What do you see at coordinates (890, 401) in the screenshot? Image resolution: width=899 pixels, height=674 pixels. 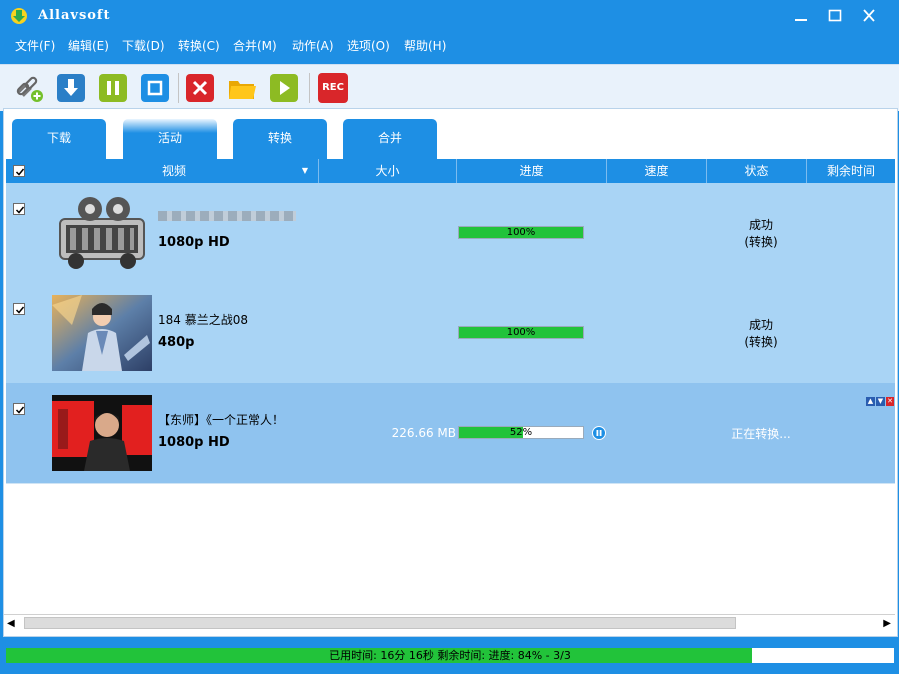 I see `remove-icon: ✕` at bounding box center [890, 401].